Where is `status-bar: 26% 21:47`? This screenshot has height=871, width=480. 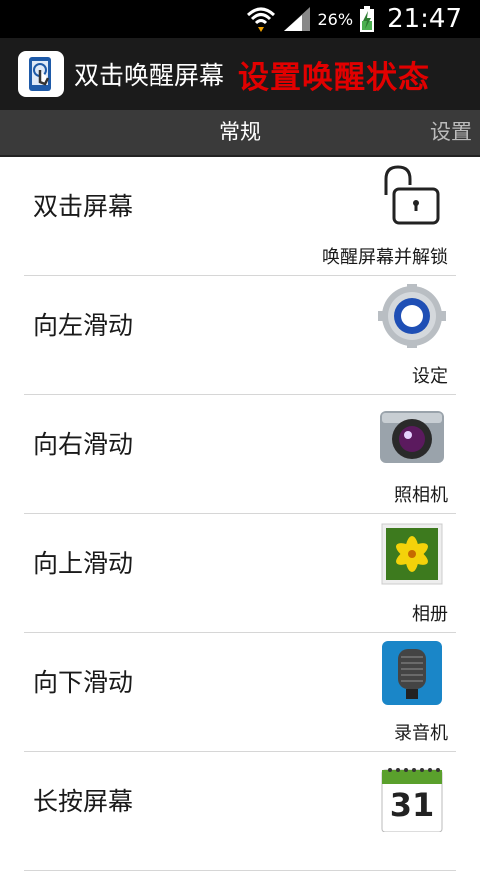 status-bar: 26% 21:47 is located at coordinates (240, 19).